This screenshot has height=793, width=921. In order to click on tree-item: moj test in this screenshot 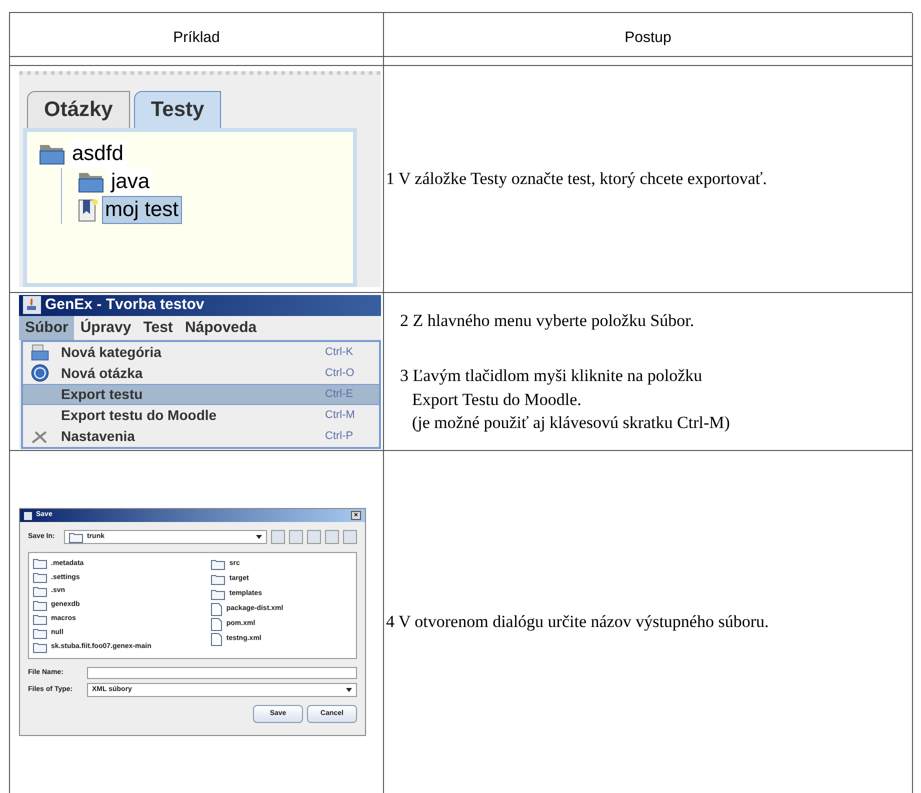, I will do `click(142, 210)`.